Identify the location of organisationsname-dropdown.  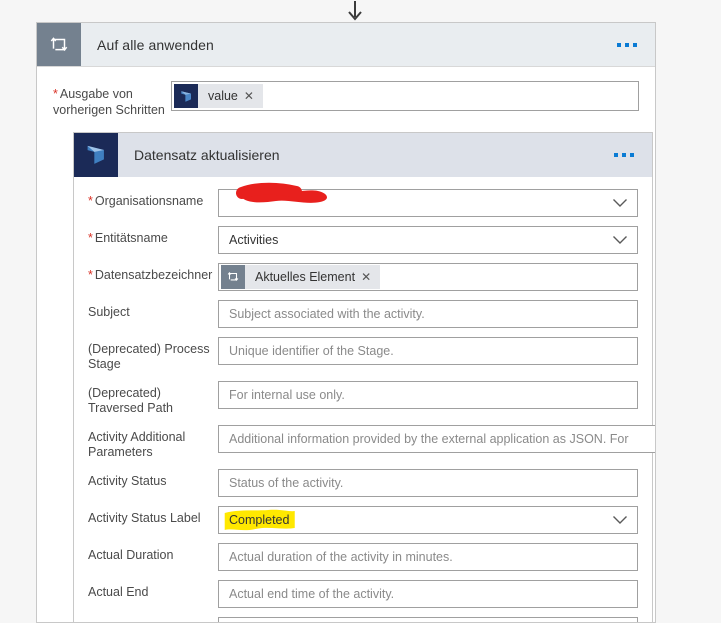
(428, 203).